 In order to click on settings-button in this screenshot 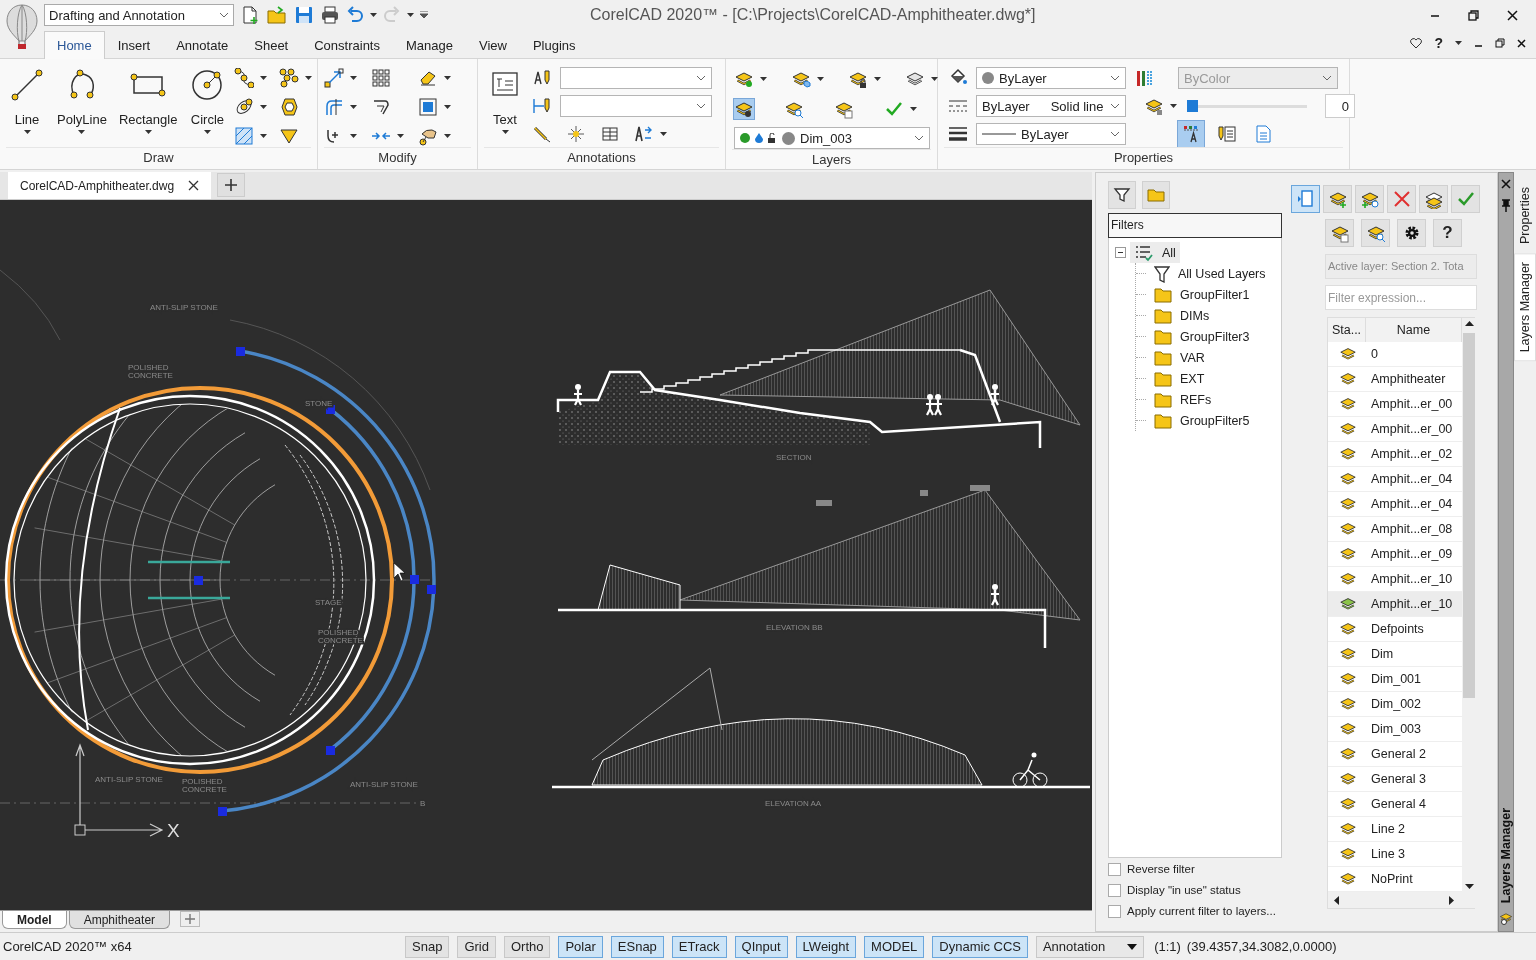, I will do `click(1411, 233)`.